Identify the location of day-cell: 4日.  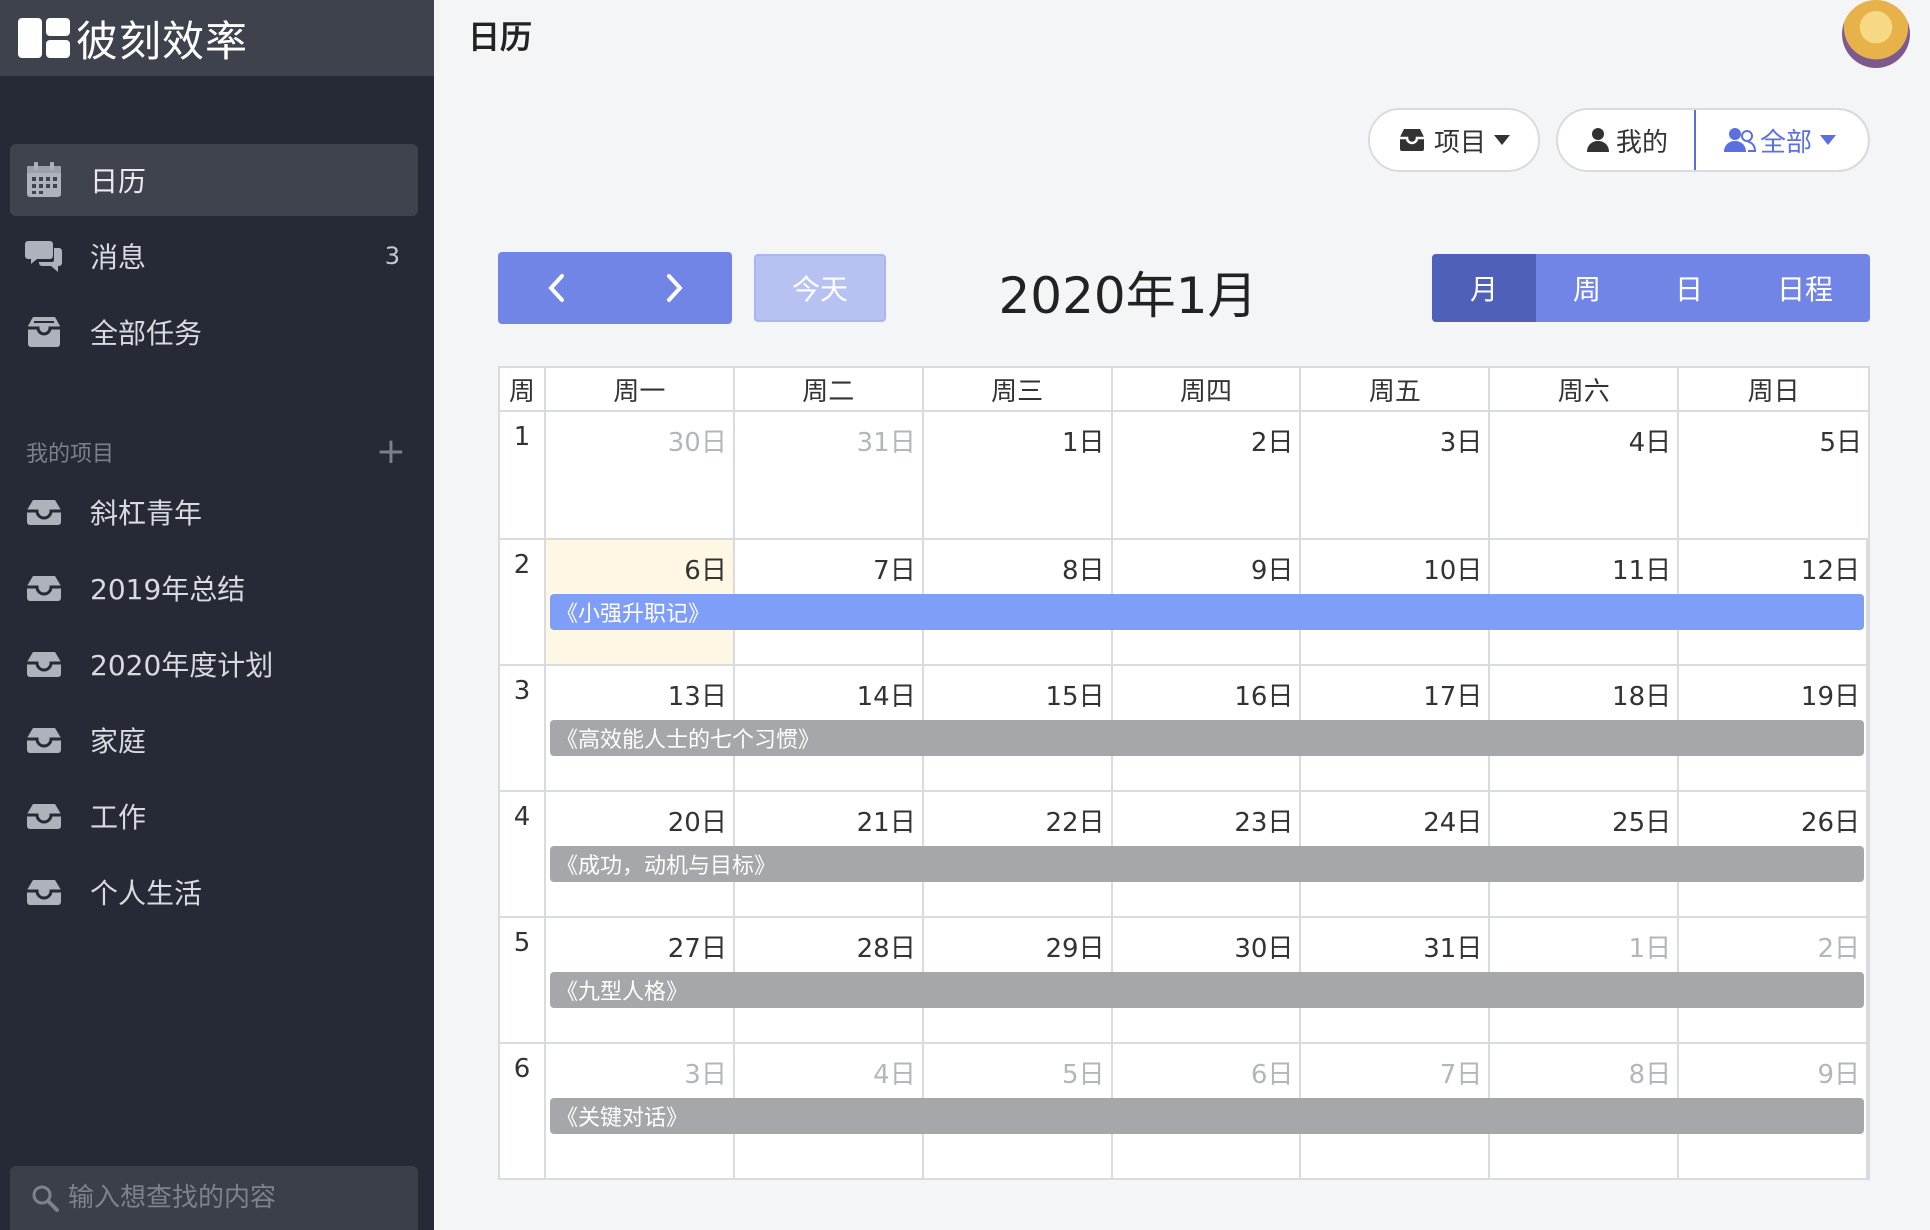
(1585, 475).